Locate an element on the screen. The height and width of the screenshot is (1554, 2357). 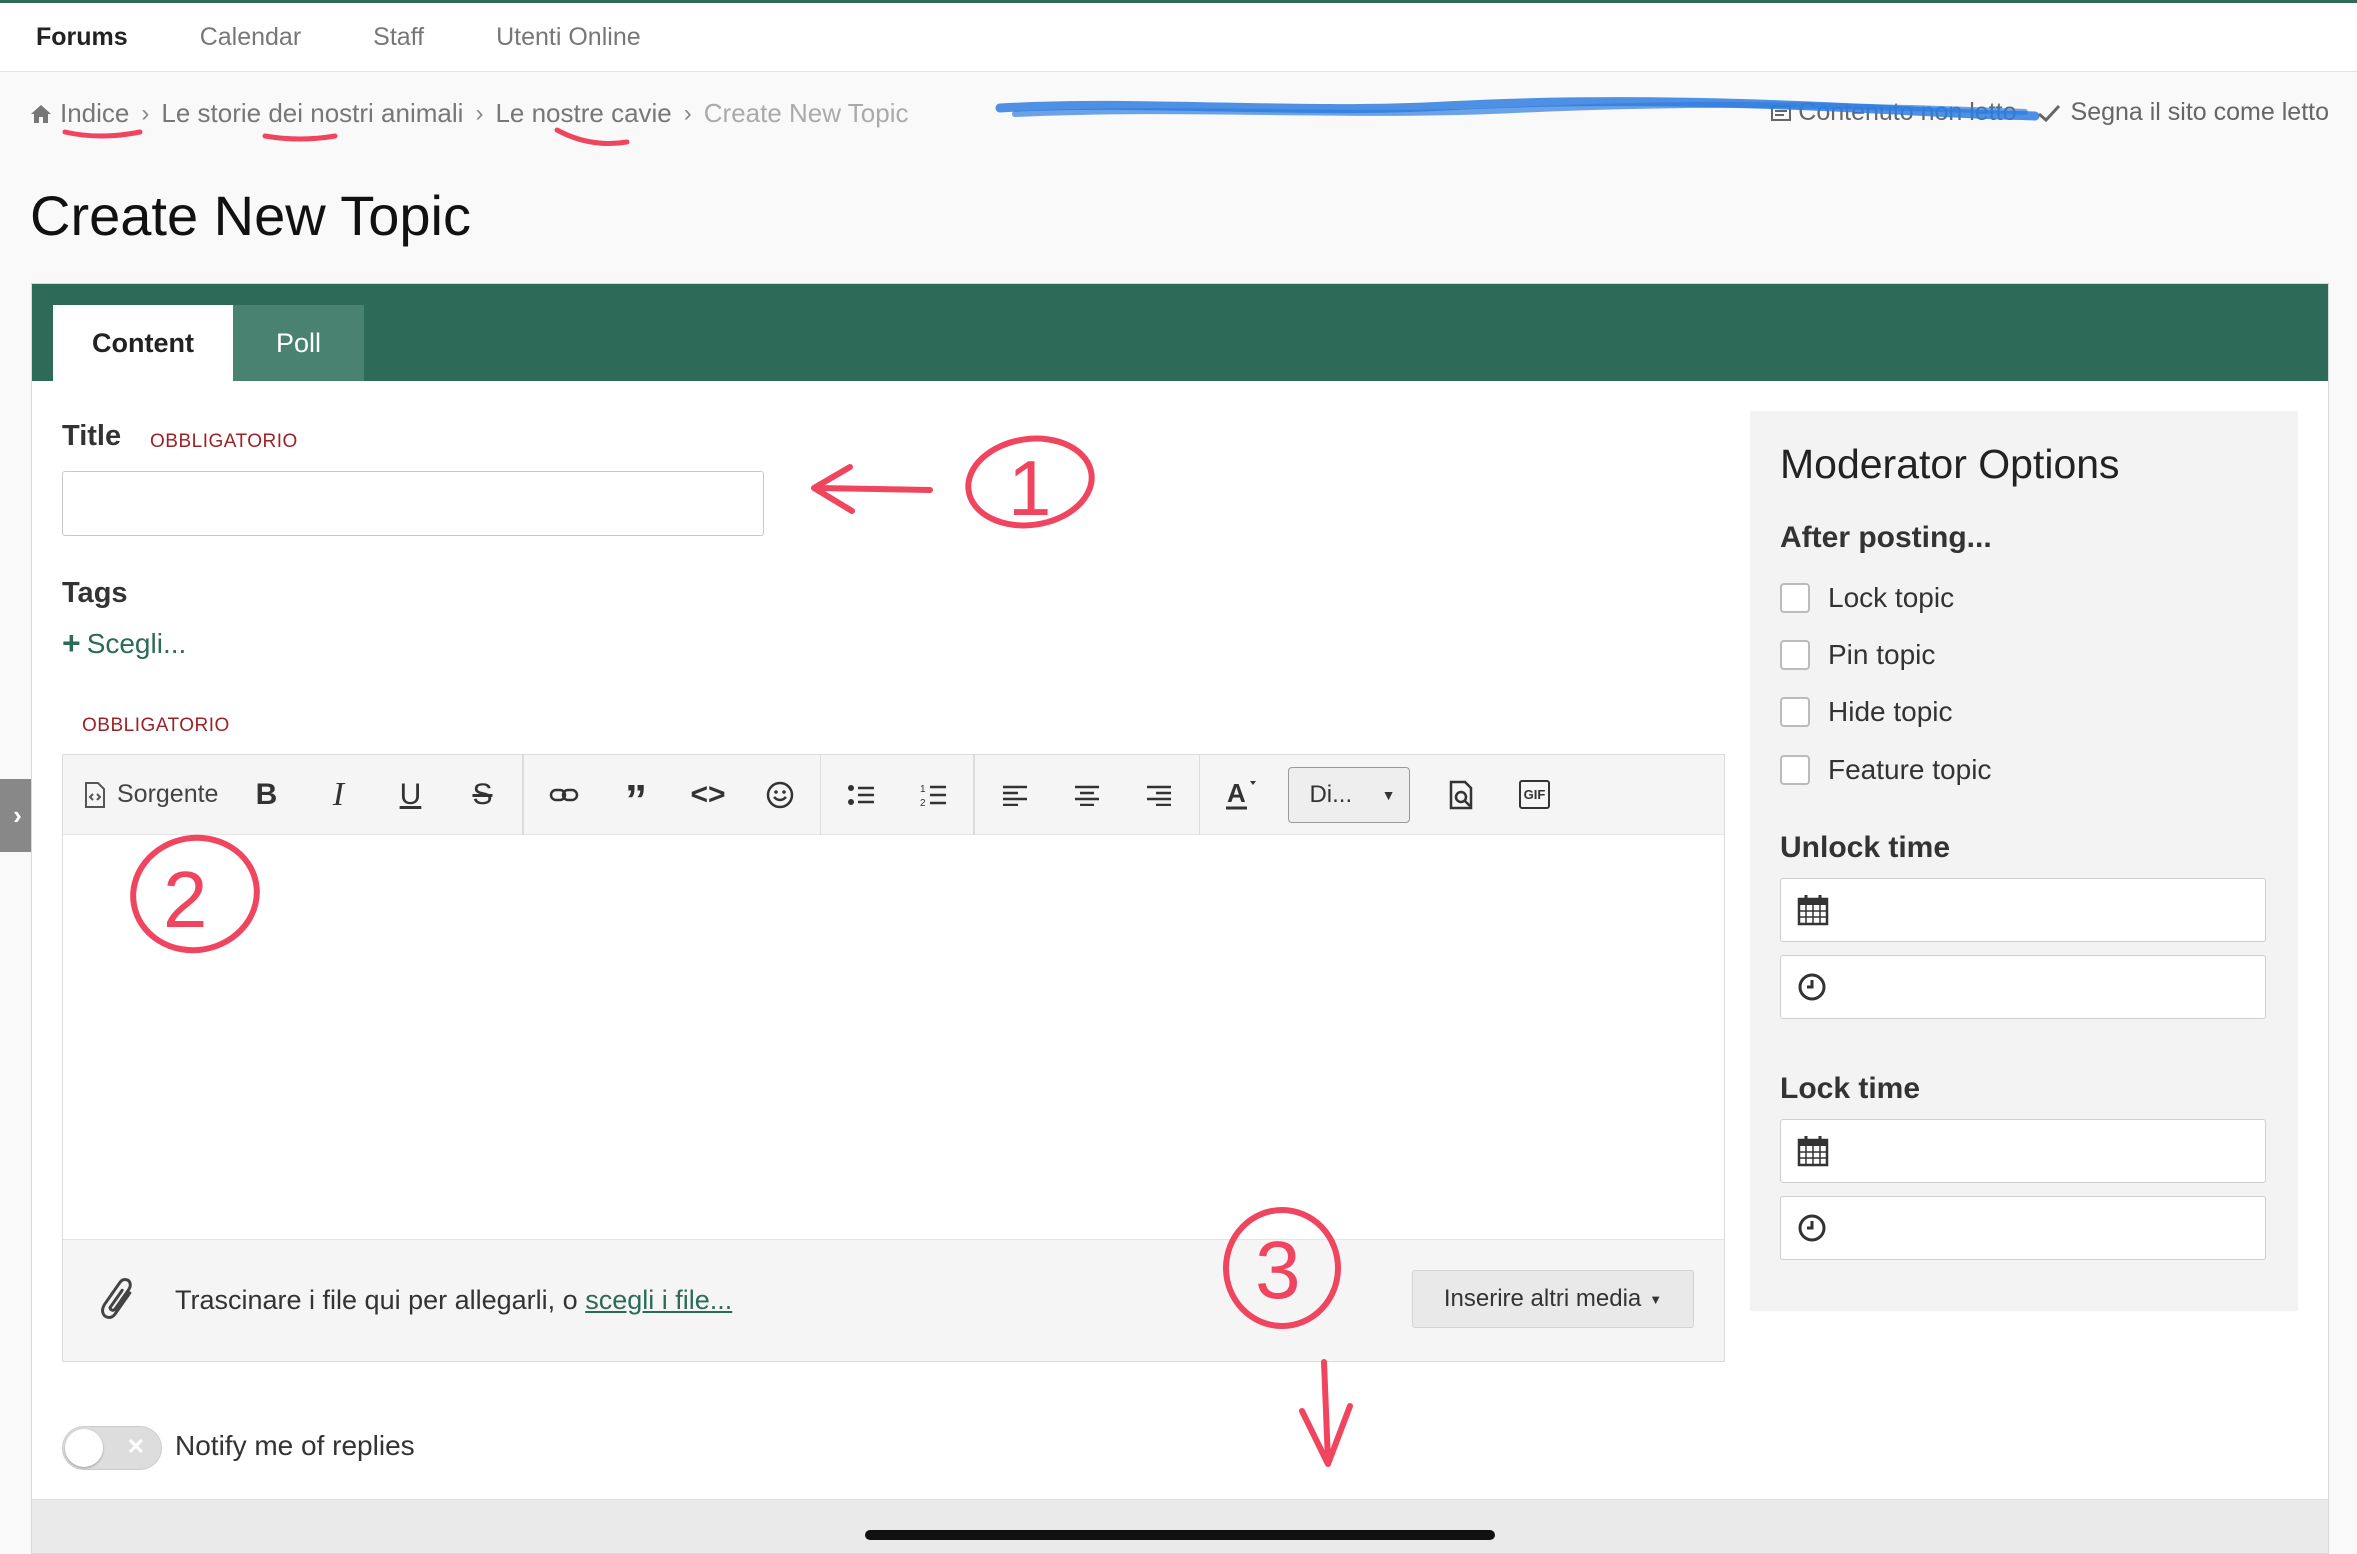
check-icon is located at coordinates (2048, 113).